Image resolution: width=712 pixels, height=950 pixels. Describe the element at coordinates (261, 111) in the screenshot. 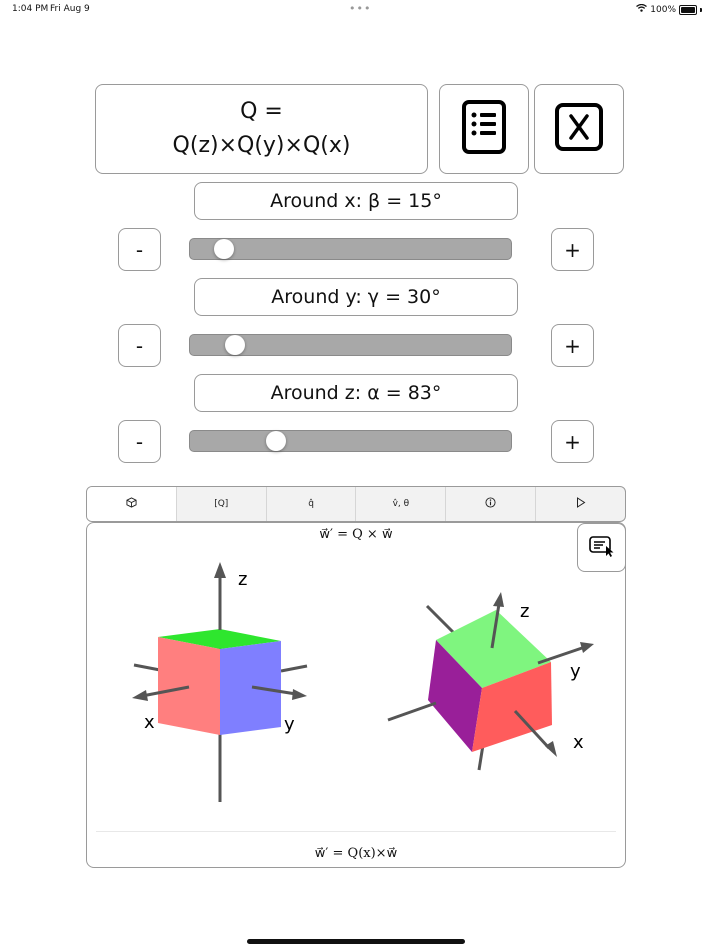

I see `formula-line-1: Q =` at that location.